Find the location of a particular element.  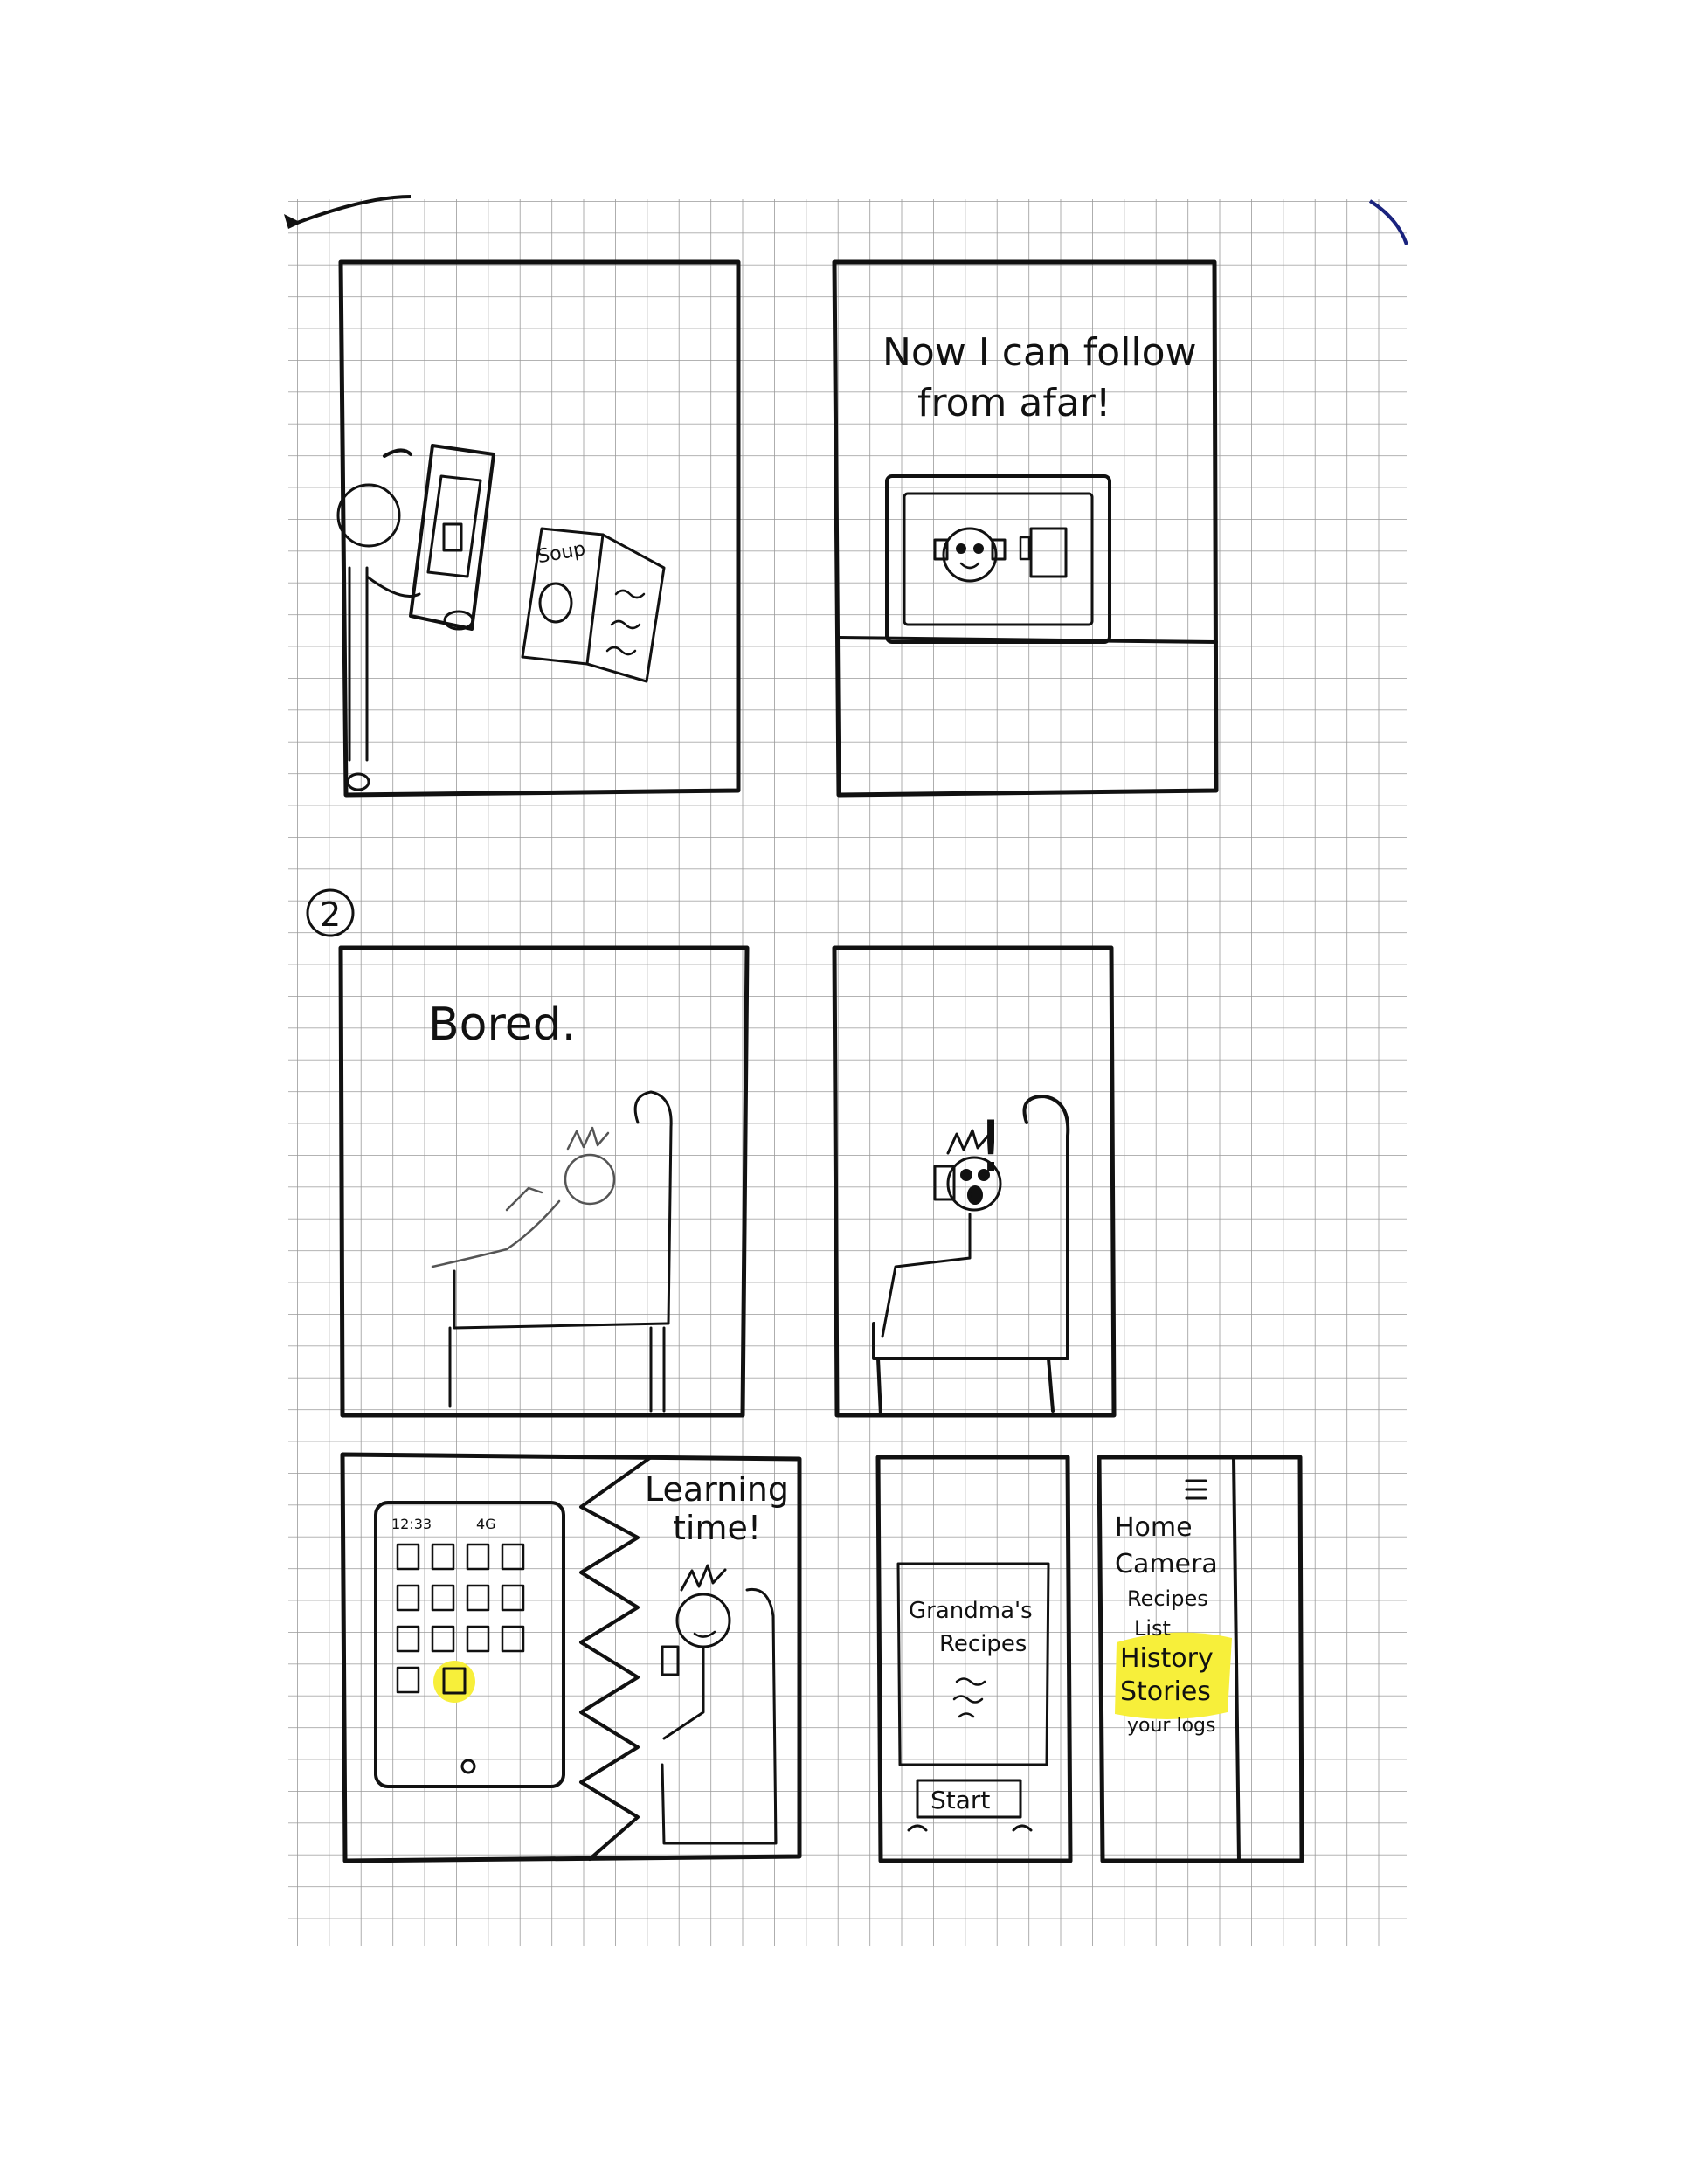

app-title-line-2: Recipes is located at coordinates (983, 1644).